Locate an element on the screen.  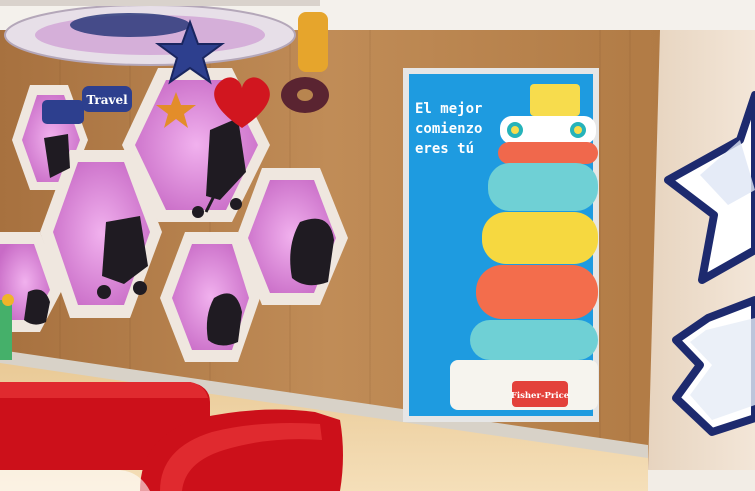
hanging-cylinder is located at coordinates (313, 42).